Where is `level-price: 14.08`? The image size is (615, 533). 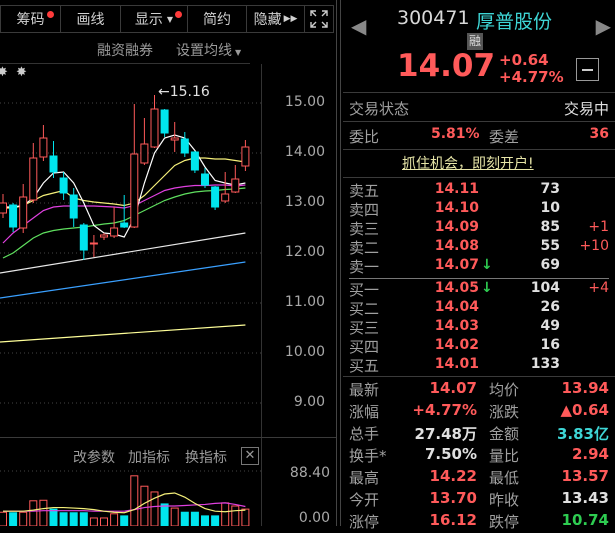 level-price: 14.08 is located at coordinates (456, 246).